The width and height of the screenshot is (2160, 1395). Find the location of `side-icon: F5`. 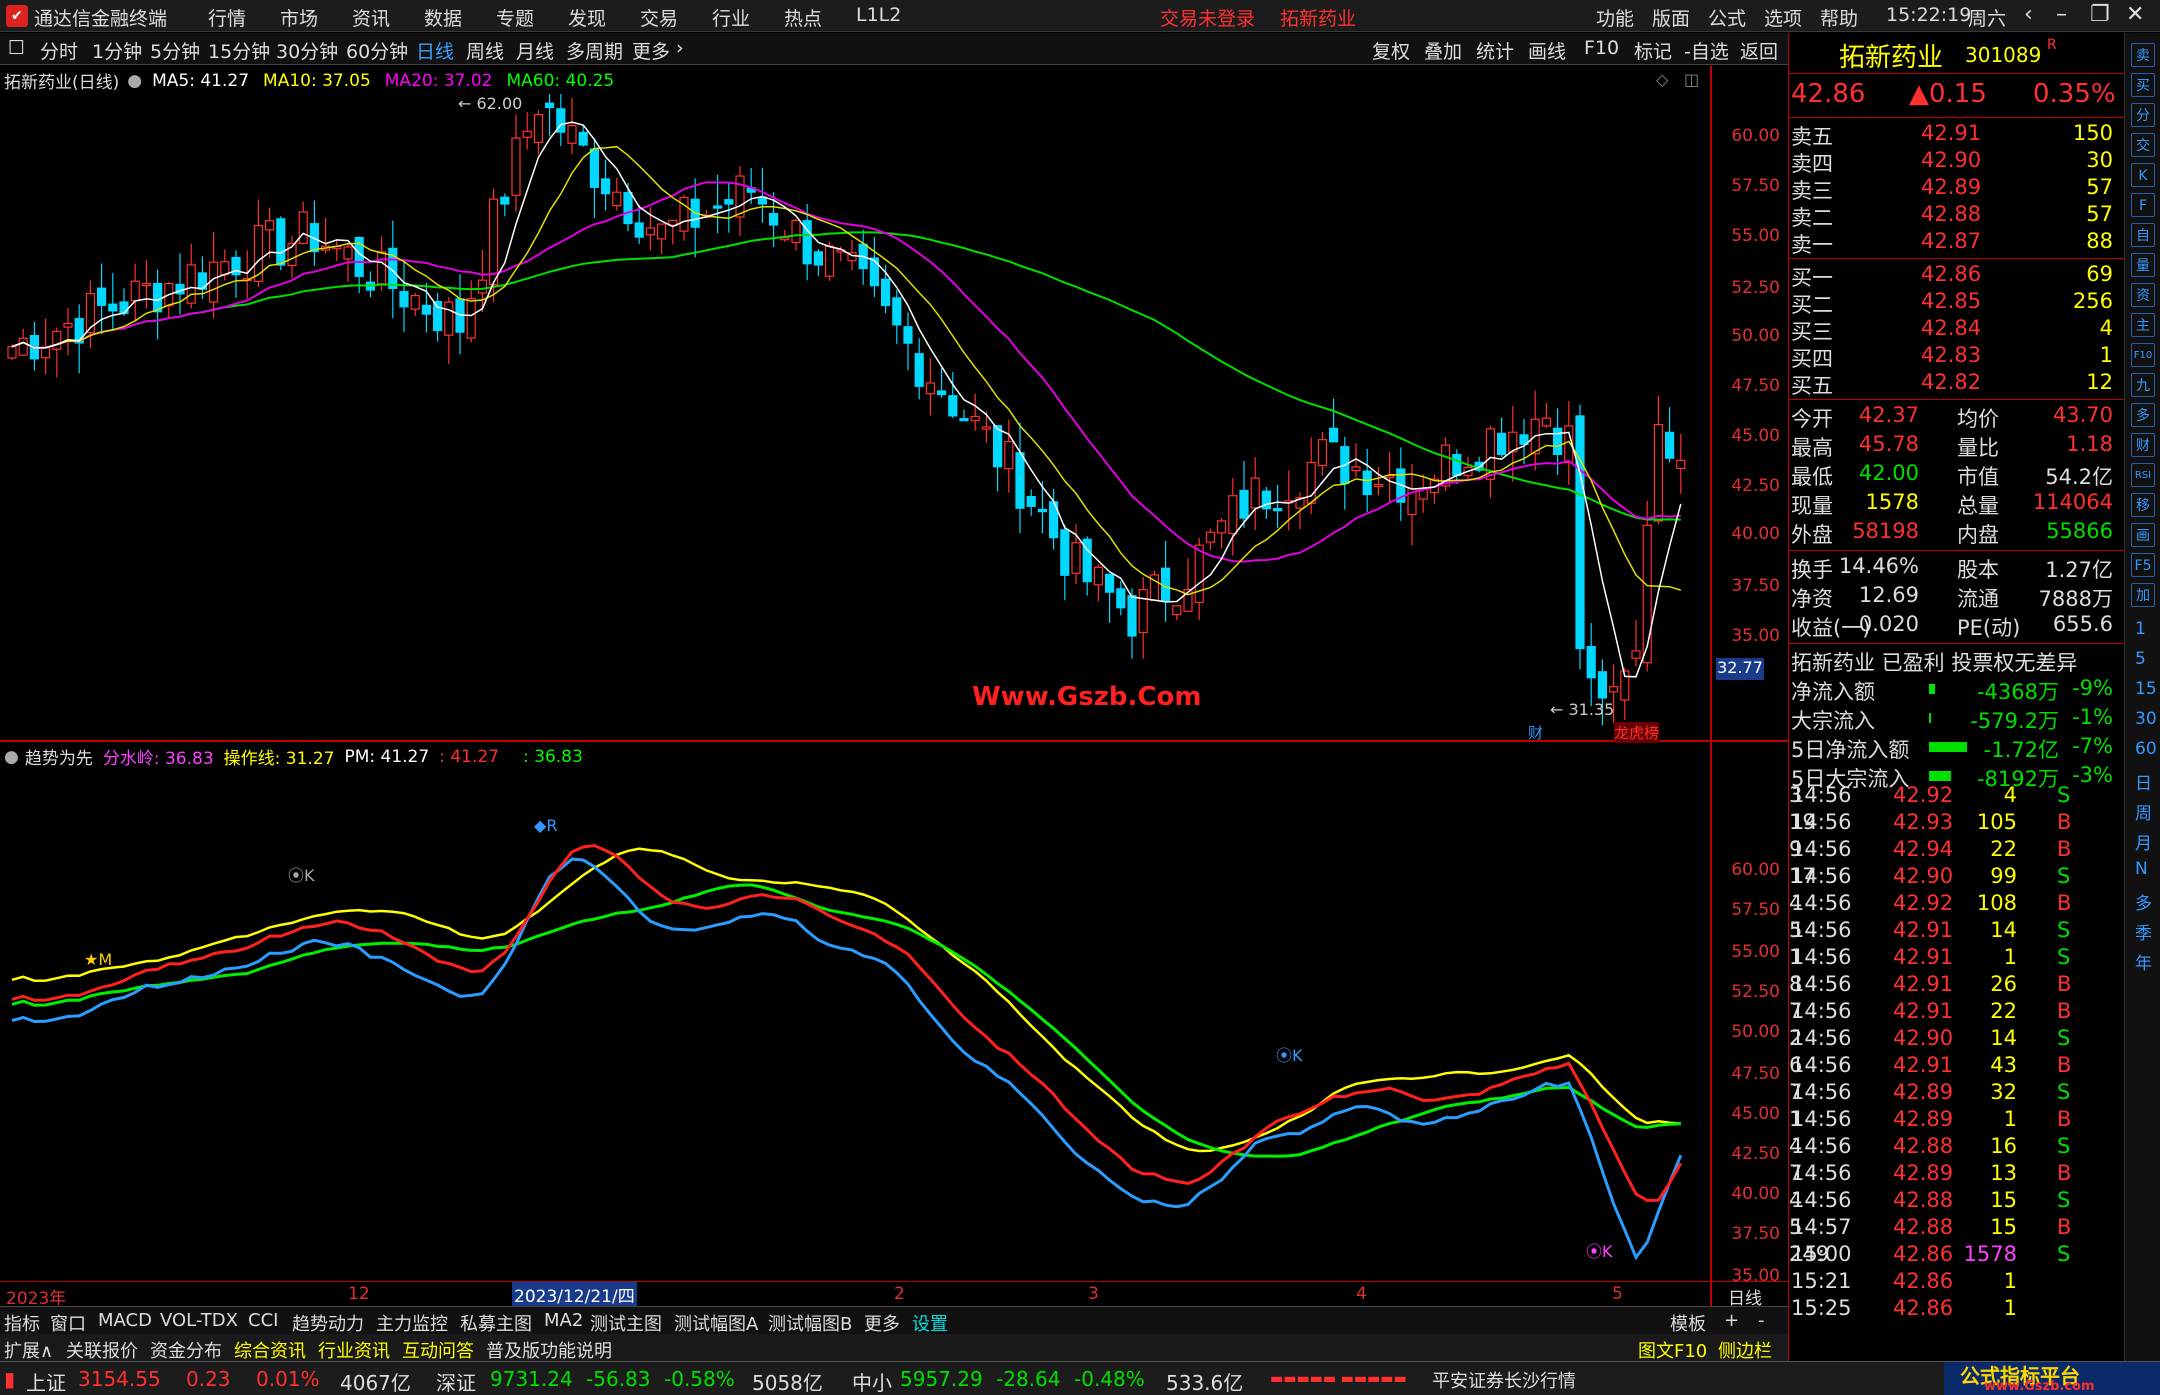

side-icon: F5 is located at coordinates (2143, 565).